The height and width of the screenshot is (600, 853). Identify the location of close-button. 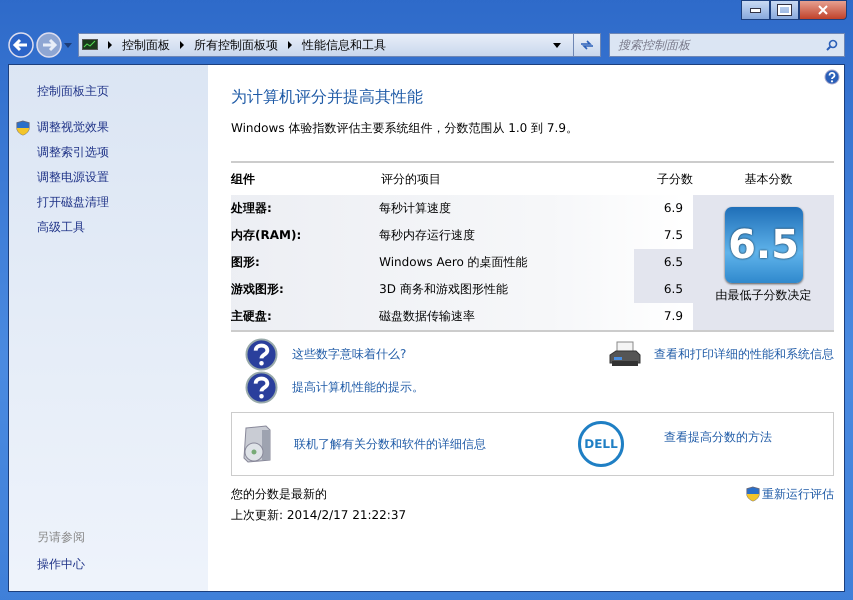
(823, 10).